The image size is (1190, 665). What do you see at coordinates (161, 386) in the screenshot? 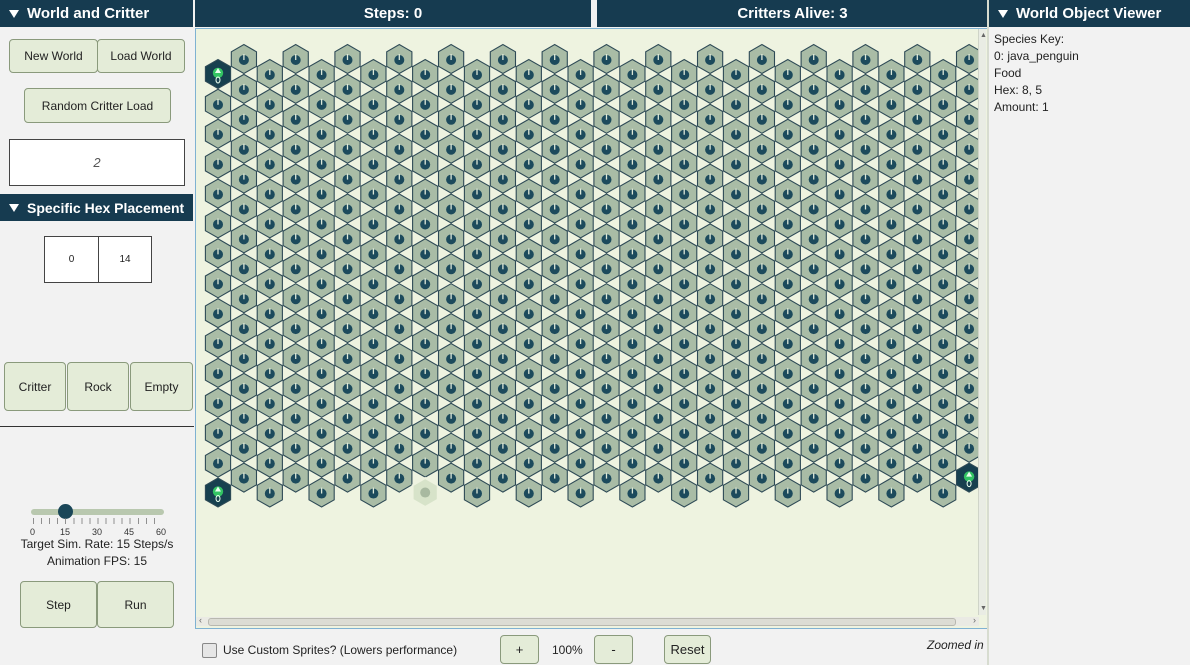
I see `empty-button: Empty` at bounding box center [161, 386].